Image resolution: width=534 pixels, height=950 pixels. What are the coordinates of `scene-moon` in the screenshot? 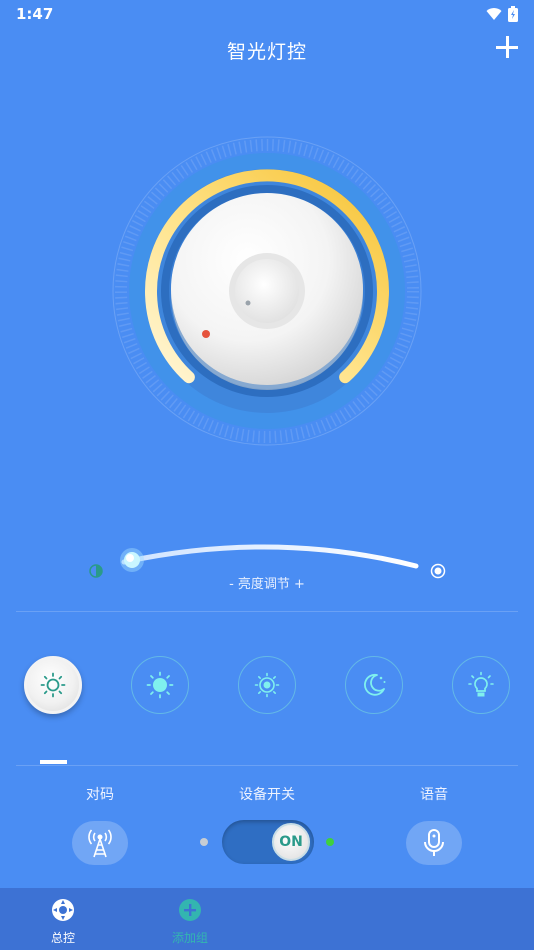 It's located at (374, 685).